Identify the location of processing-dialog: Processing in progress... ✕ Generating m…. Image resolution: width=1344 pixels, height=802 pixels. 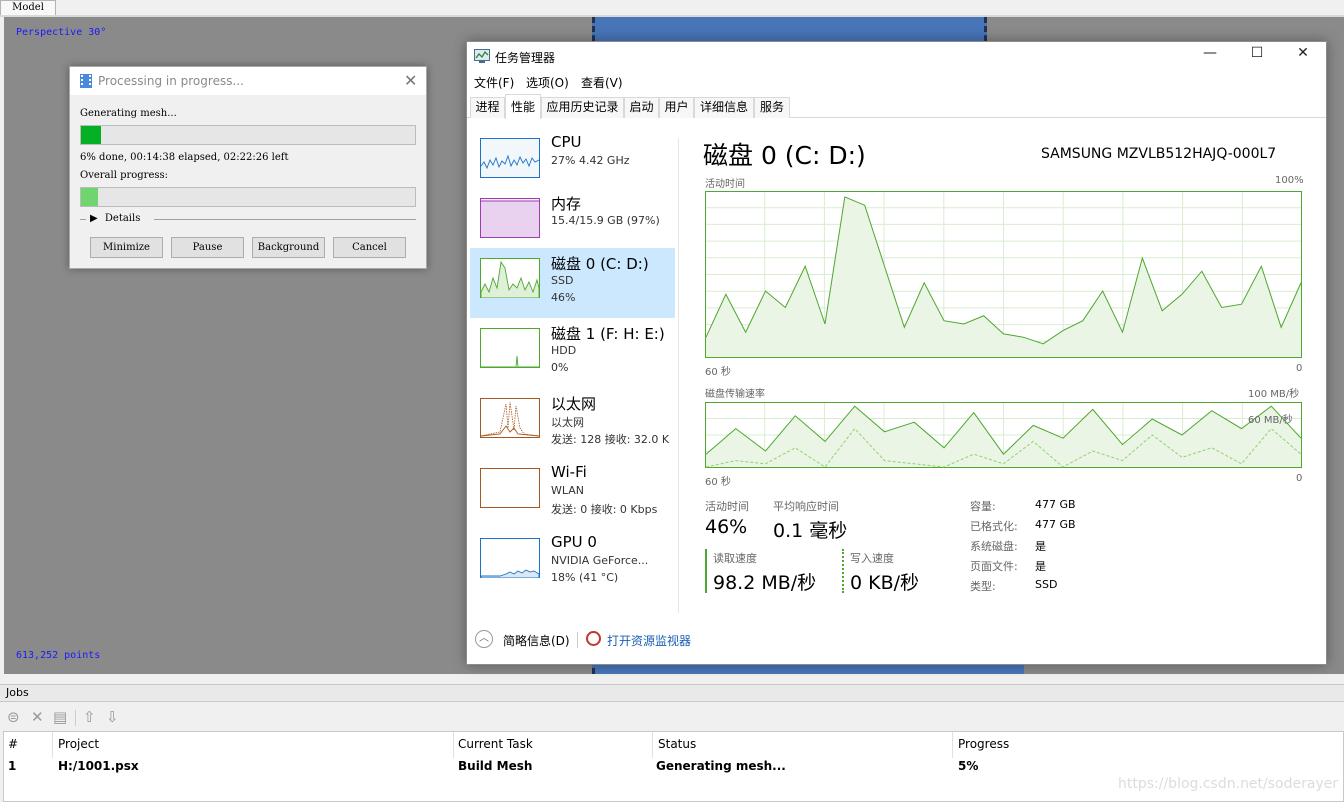
(248, 167).